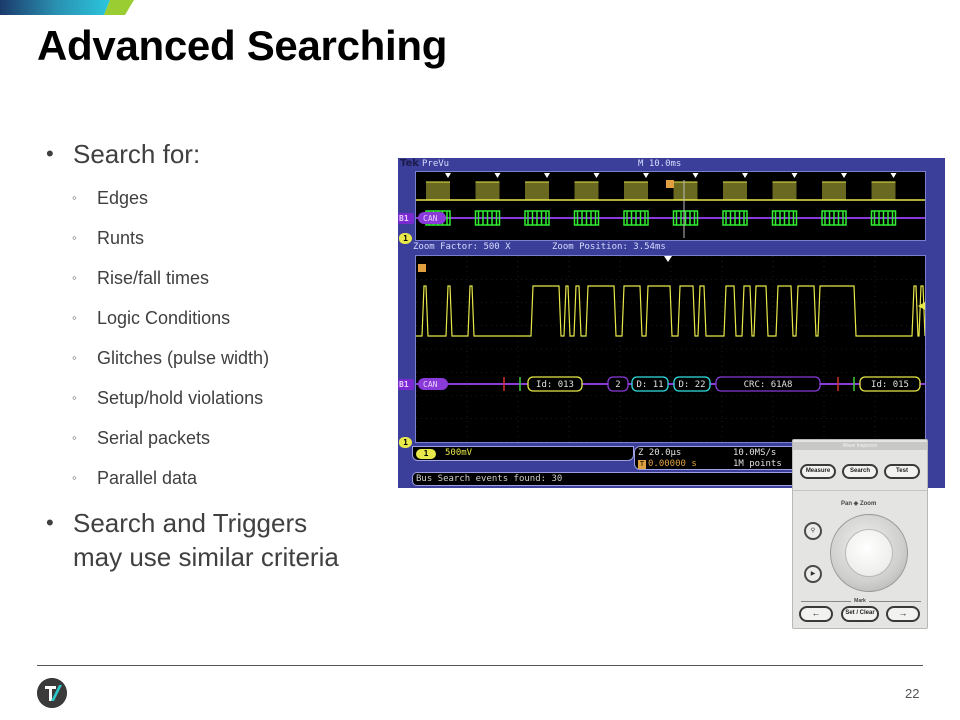 This screenshot has width=960, height=720. What do you see at coordinates (405, 442) in the screenshot?
I see `channel-1-marker-zoom: 1` at bounding box center [405, 442].